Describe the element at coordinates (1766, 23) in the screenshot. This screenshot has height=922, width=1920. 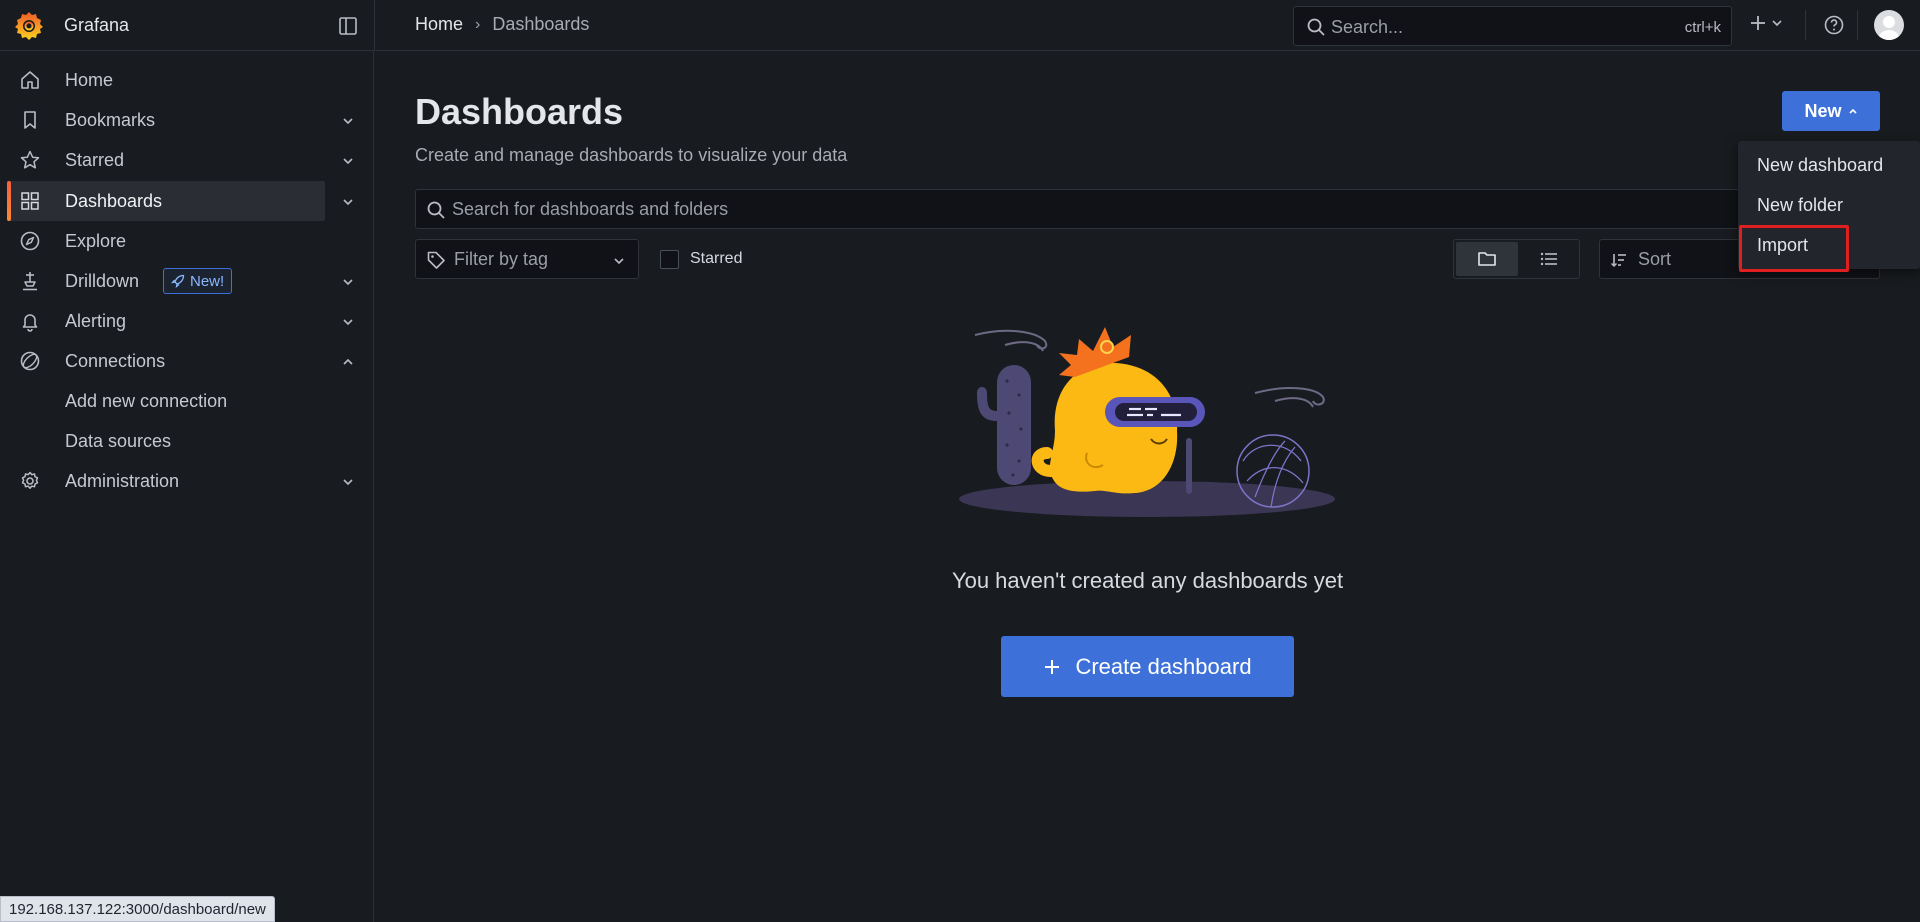
I see `add-new-menu-button` at that location.